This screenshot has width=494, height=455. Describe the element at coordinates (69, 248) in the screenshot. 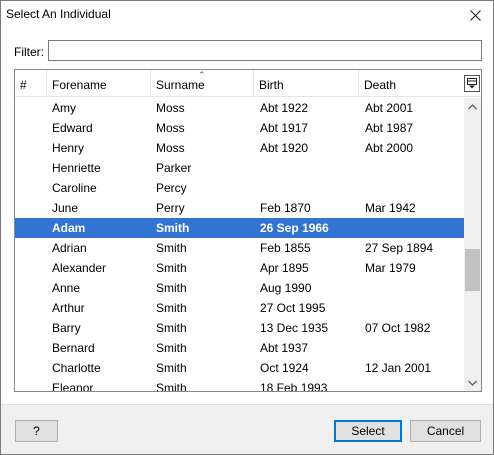

I see `forename-cell: Adrian` at that location.